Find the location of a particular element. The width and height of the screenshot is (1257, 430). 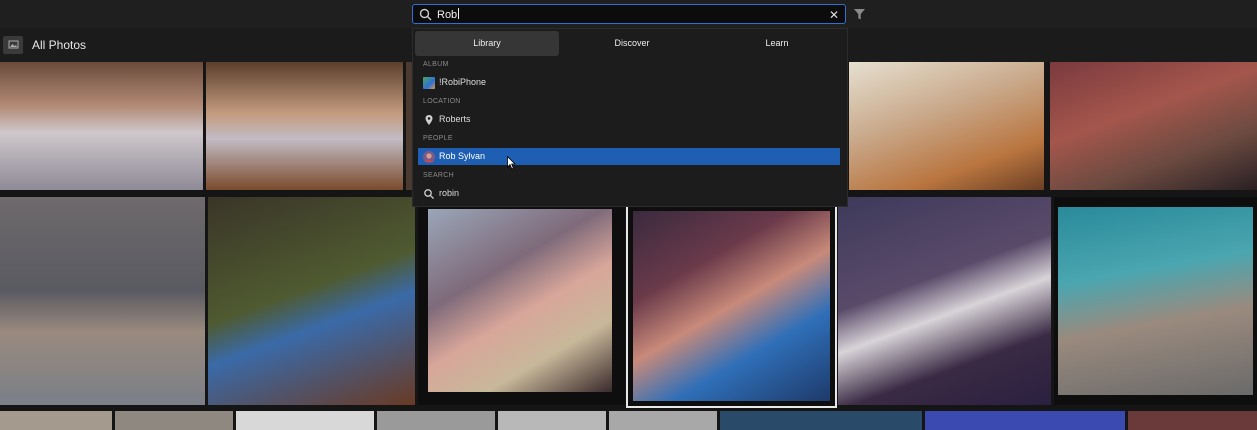

mouse-pointer-icon is located at coordinates (511, 163).